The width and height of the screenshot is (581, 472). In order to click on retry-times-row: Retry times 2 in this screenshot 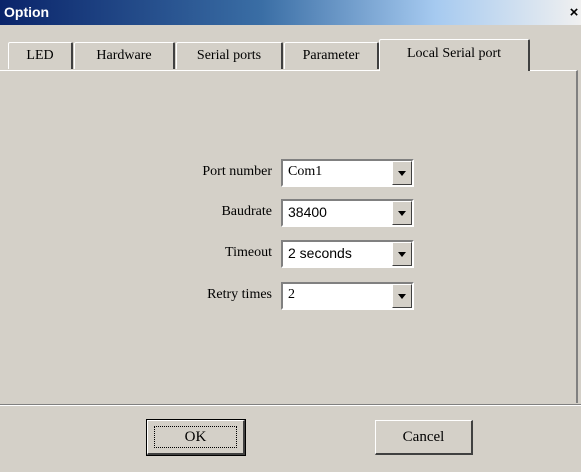, I will do `click(290, 296)`.